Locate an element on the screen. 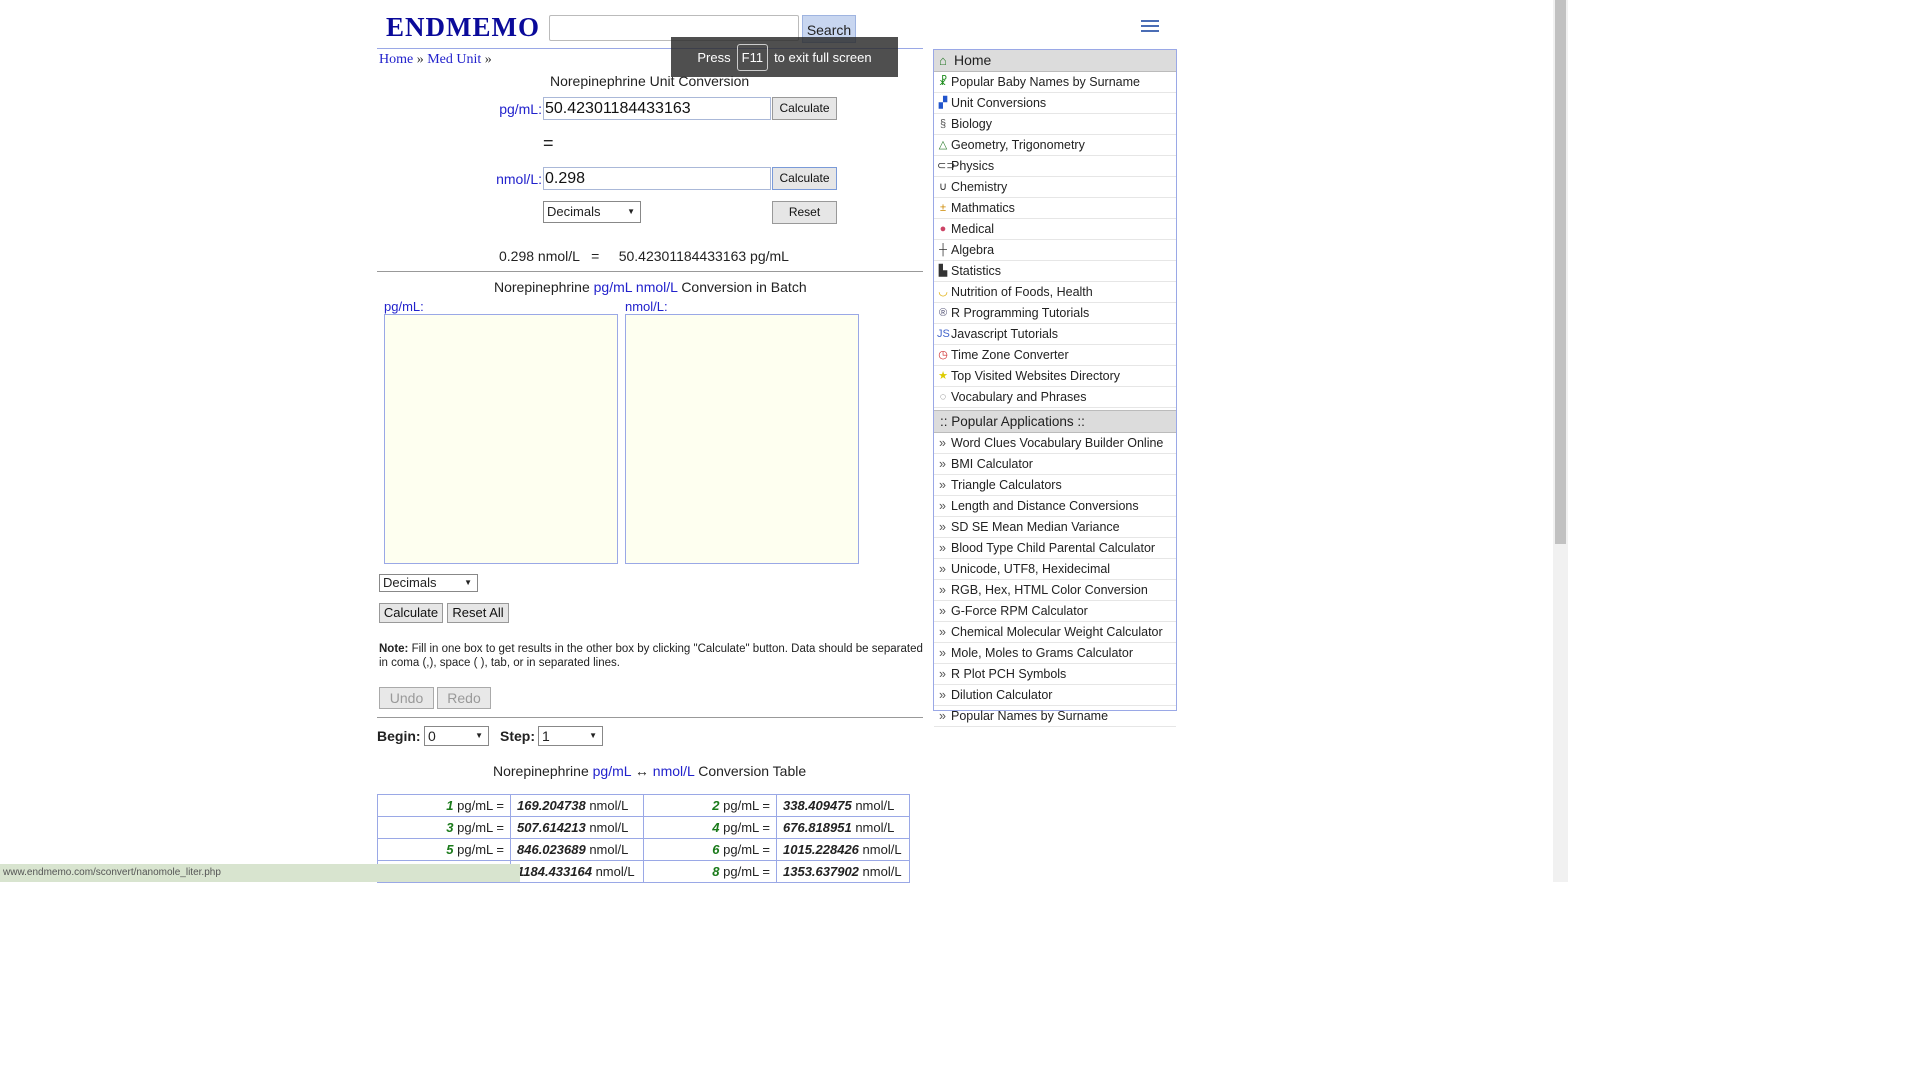 The image size is (1920, 1080). sidebar-item-label: Algebra is located at coordinates (973, 250).